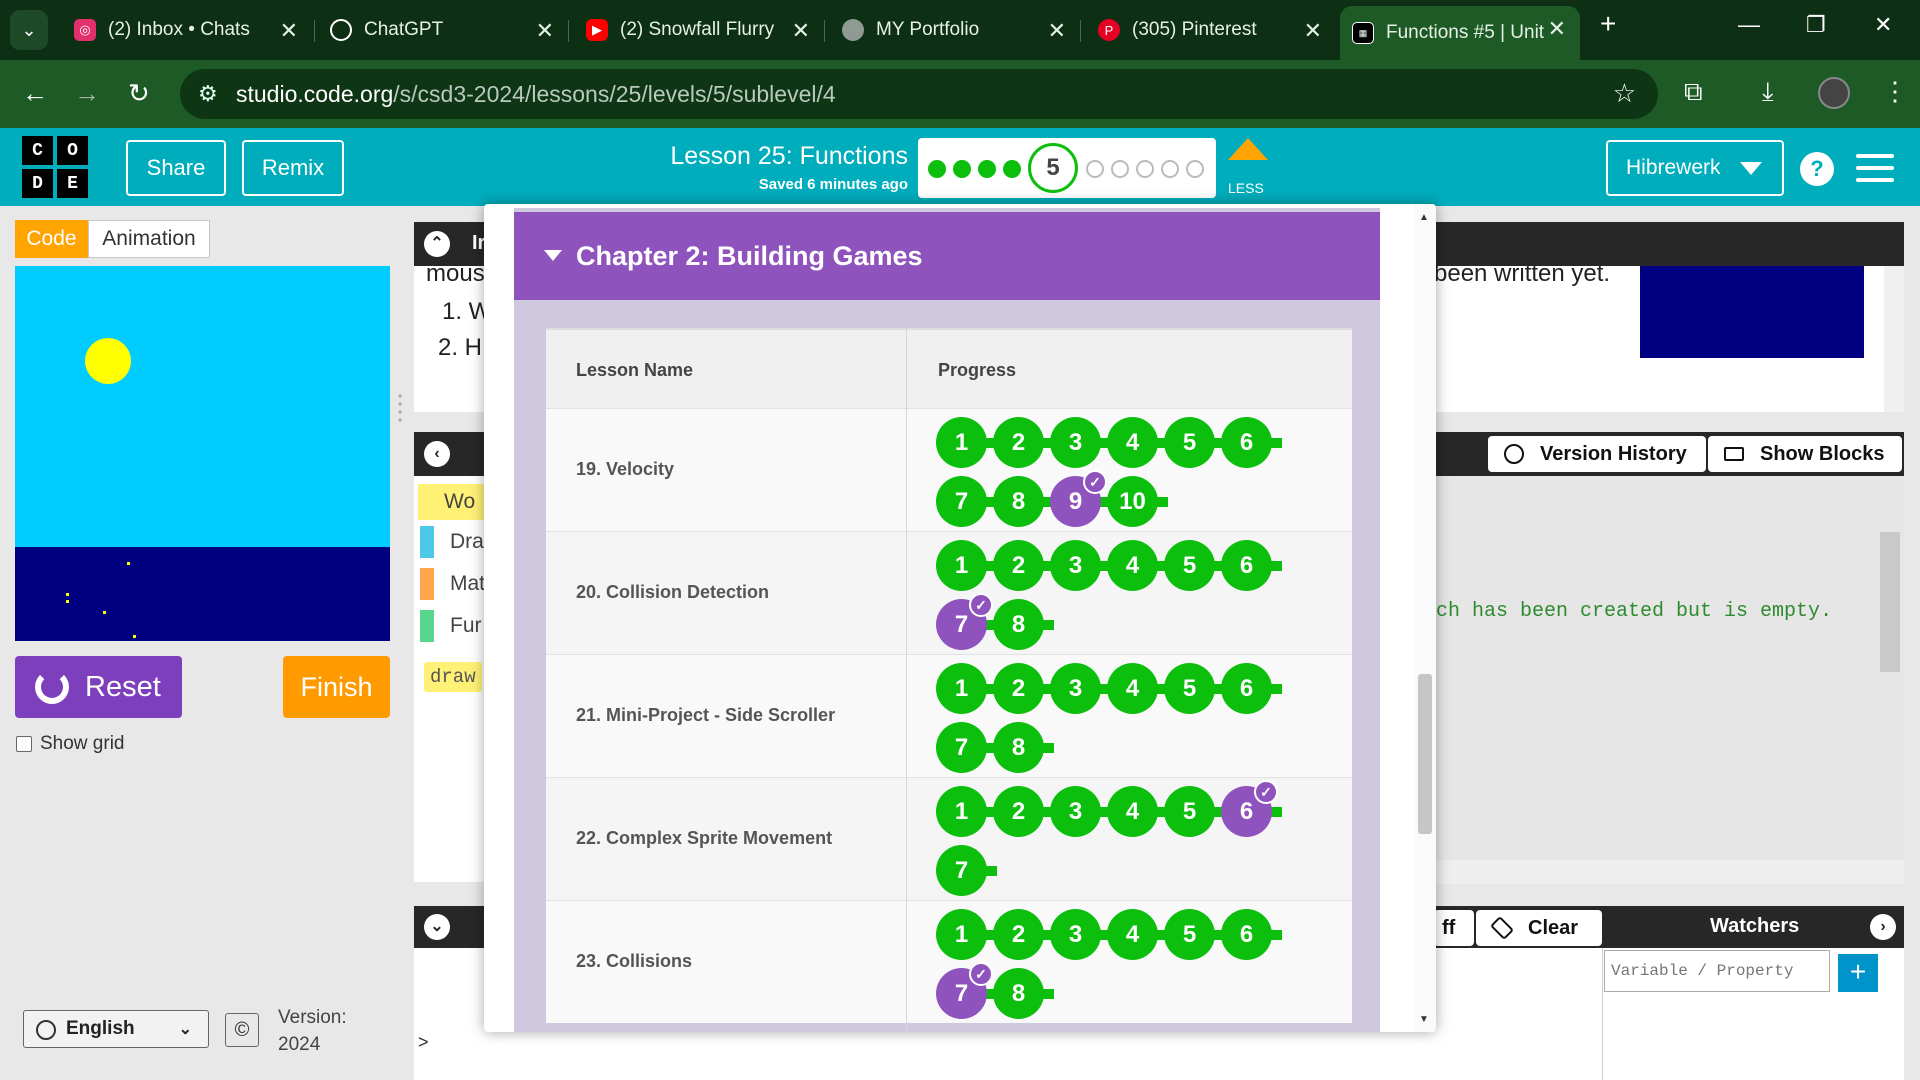 The height and width of the screenshot is (1080, 1920). Describe the element at coordinates (1597, 454) in the screenshot. I see `version-history-button: Version History` at that location.